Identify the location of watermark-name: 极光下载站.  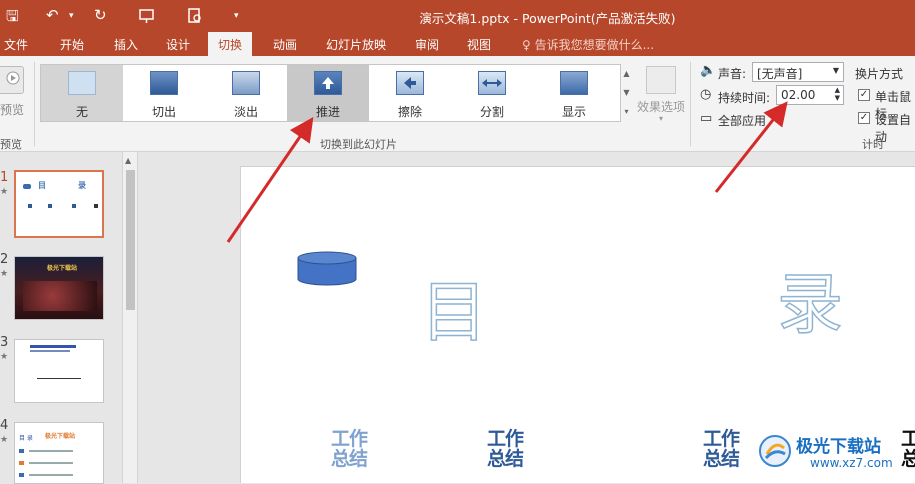
(838, 447).